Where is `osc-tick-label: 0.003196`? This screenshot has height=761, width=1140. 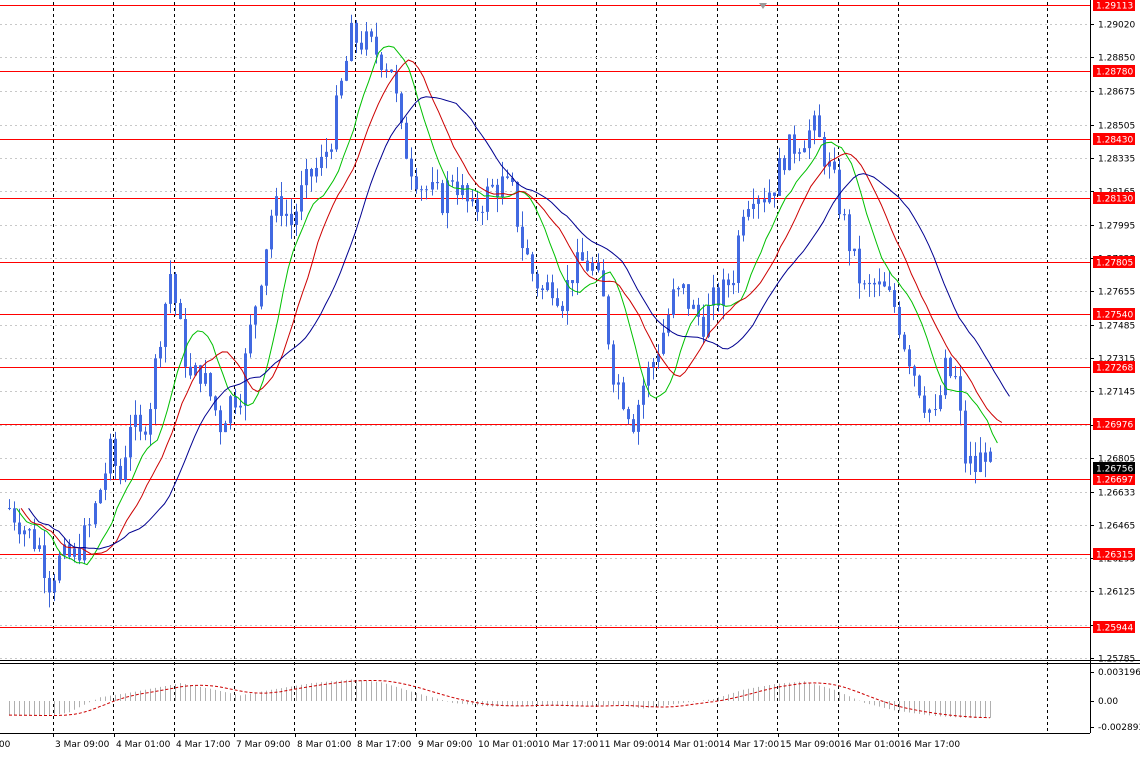 osc-tick-label: 0.003196 is located at coordinates (1119, 673).